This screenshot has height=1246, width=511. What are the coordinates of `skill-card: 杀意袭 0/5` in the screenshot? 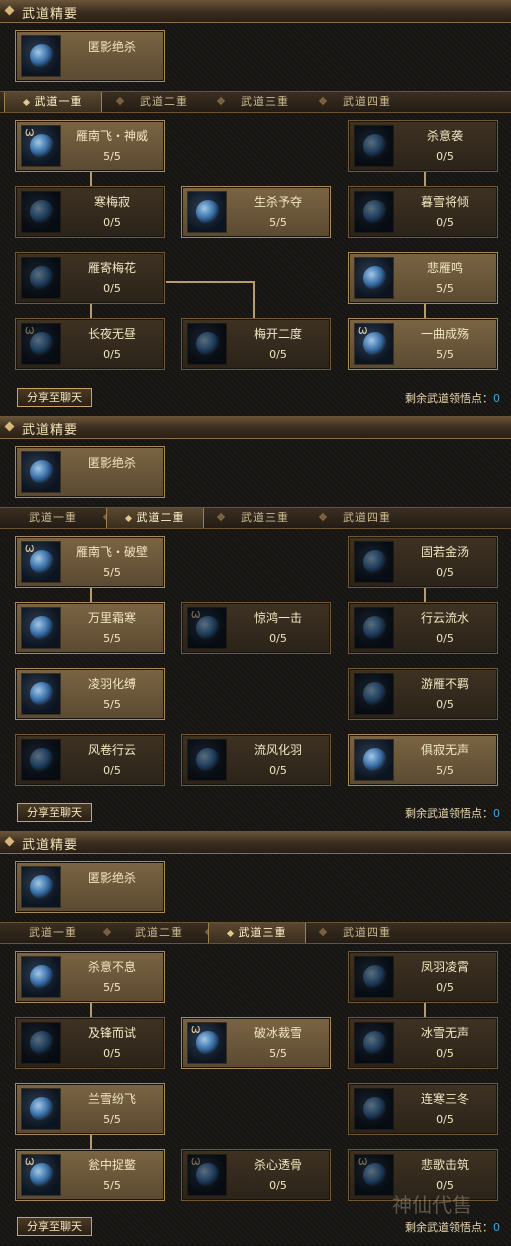 It's located at (423, 146).